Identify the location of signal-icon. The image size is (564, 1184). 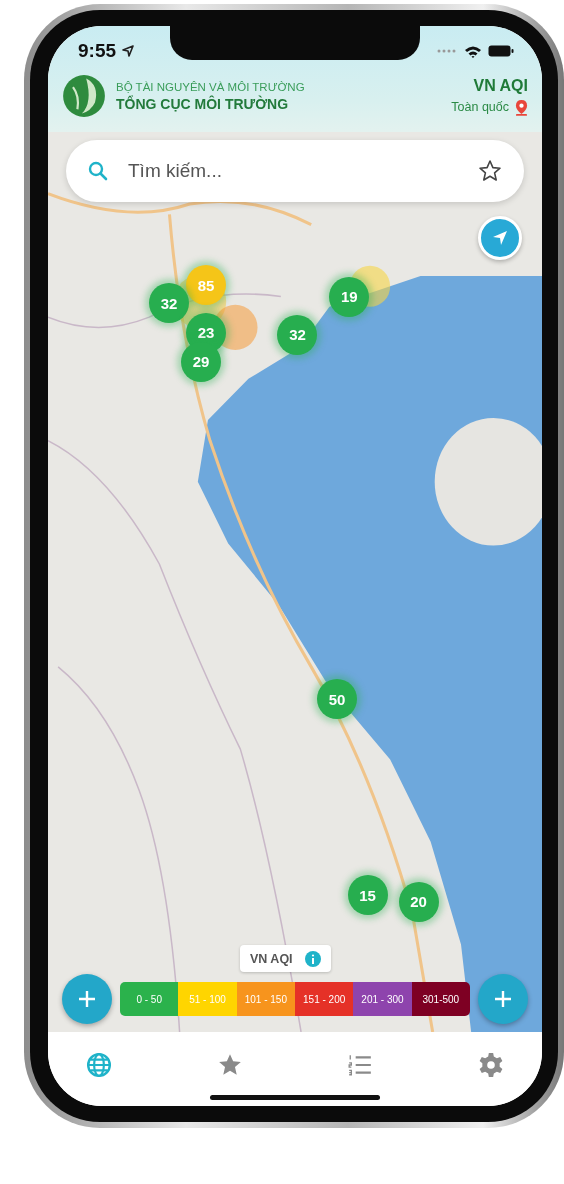
(447, 51).